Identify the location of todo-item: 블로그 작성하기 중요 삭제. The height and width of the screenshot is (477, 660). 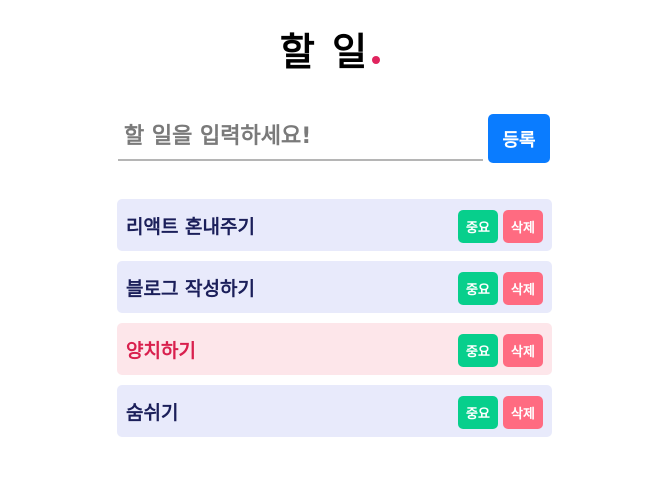
(334, 287).